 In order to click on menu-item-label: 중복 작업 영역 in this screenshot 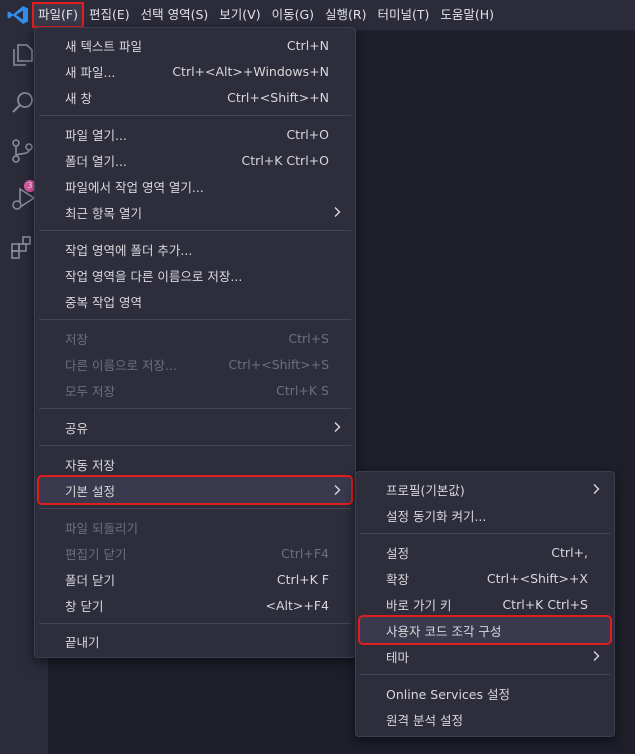, I will do `click(103, 302)`.